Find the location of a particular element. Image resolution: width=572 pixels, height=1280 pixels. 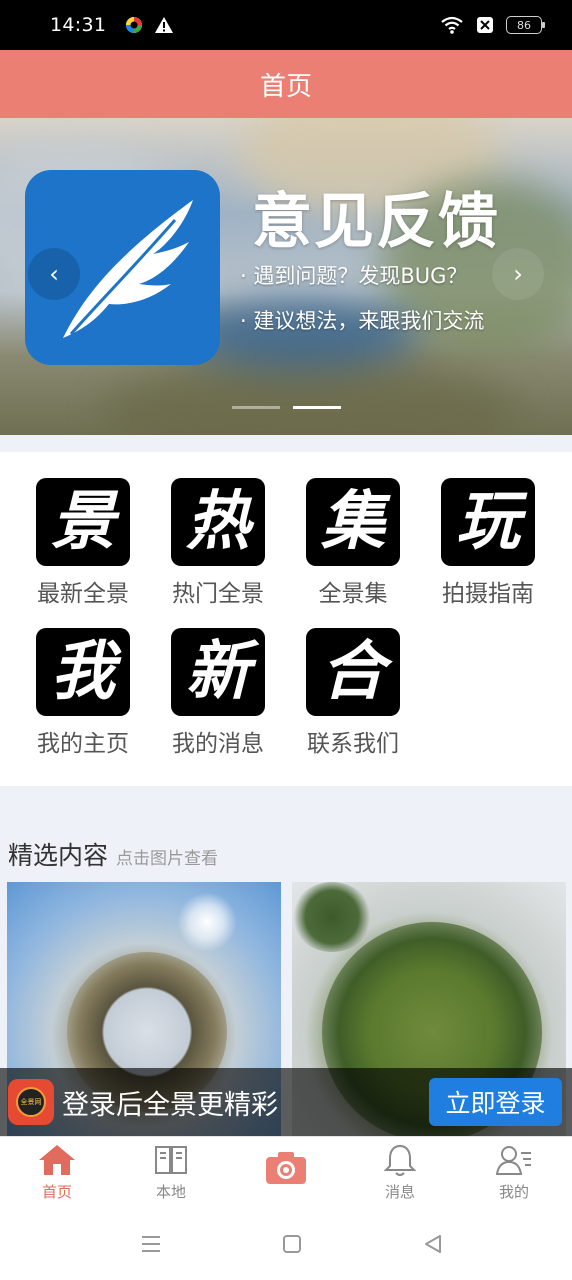

app-notification-icon is located at coordinates (134, 25).